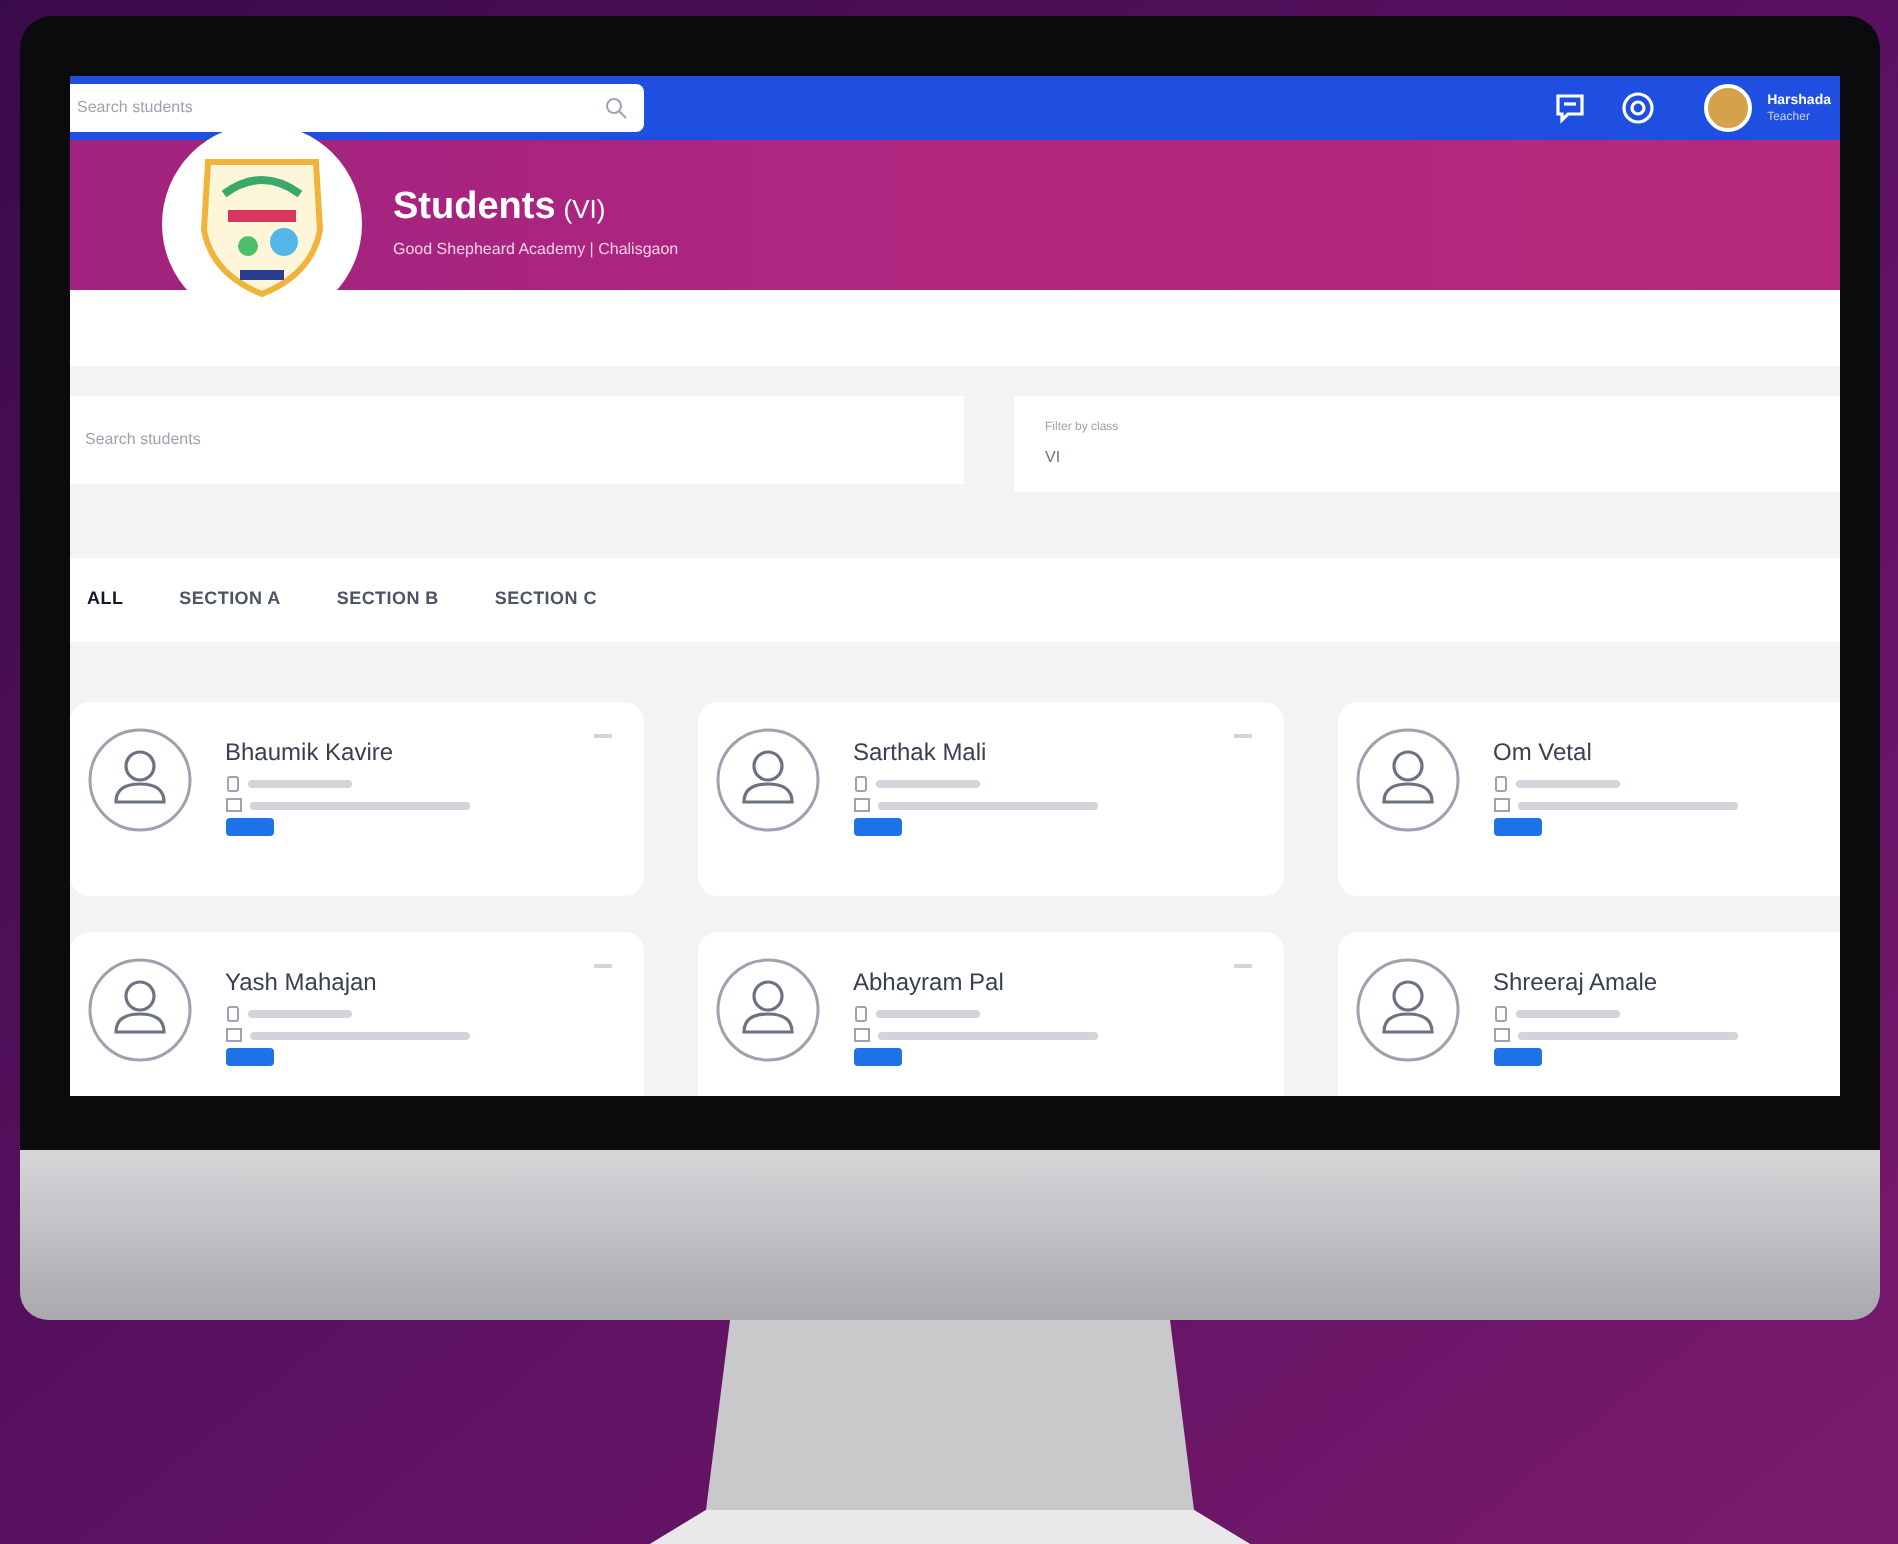 Image resolution: width=1898 pixels, height=1544 pixels. Describe the element at coordinates (340, 108) in the screenshot. I see `search-input: Search students` at that location.